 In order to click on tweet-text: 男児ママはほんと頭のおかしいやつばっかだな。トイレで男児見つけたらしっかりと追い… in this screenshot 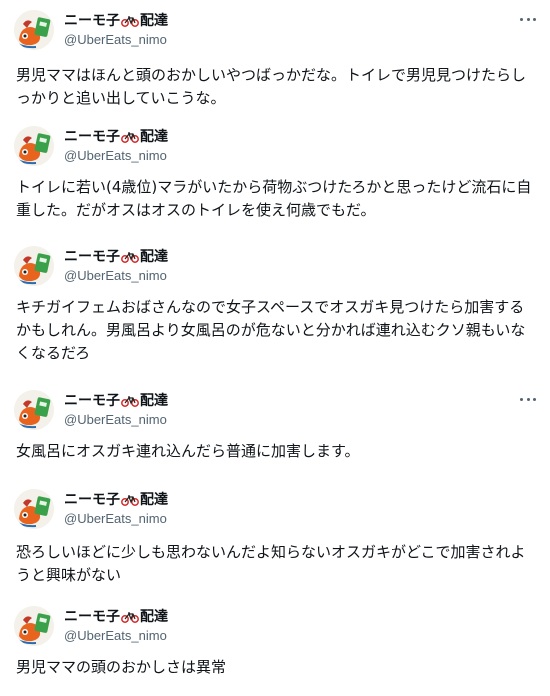, I will do `click(271, 86)`.